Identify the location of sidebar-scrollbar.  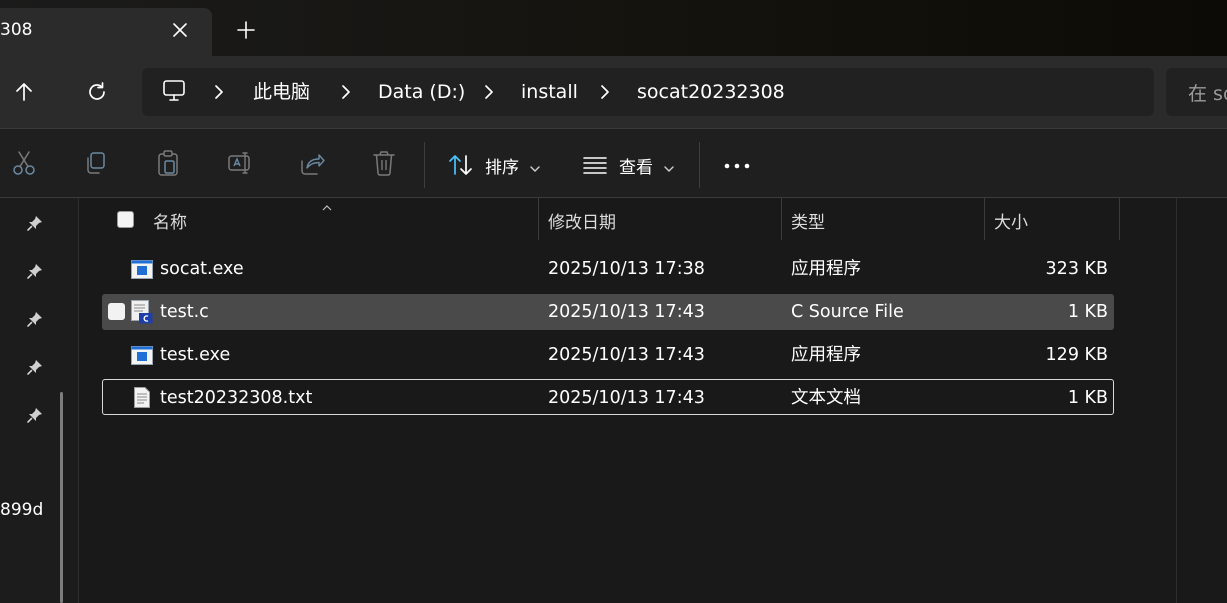
(61, 497).